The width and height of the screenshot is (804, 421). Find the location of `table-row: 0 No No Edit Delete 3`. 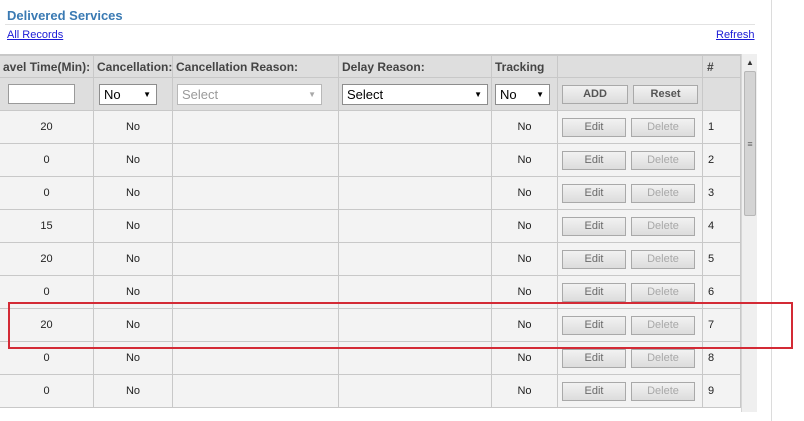

table-row: 0 No No Edit Delete 3 is located at coordinates (370, 193).